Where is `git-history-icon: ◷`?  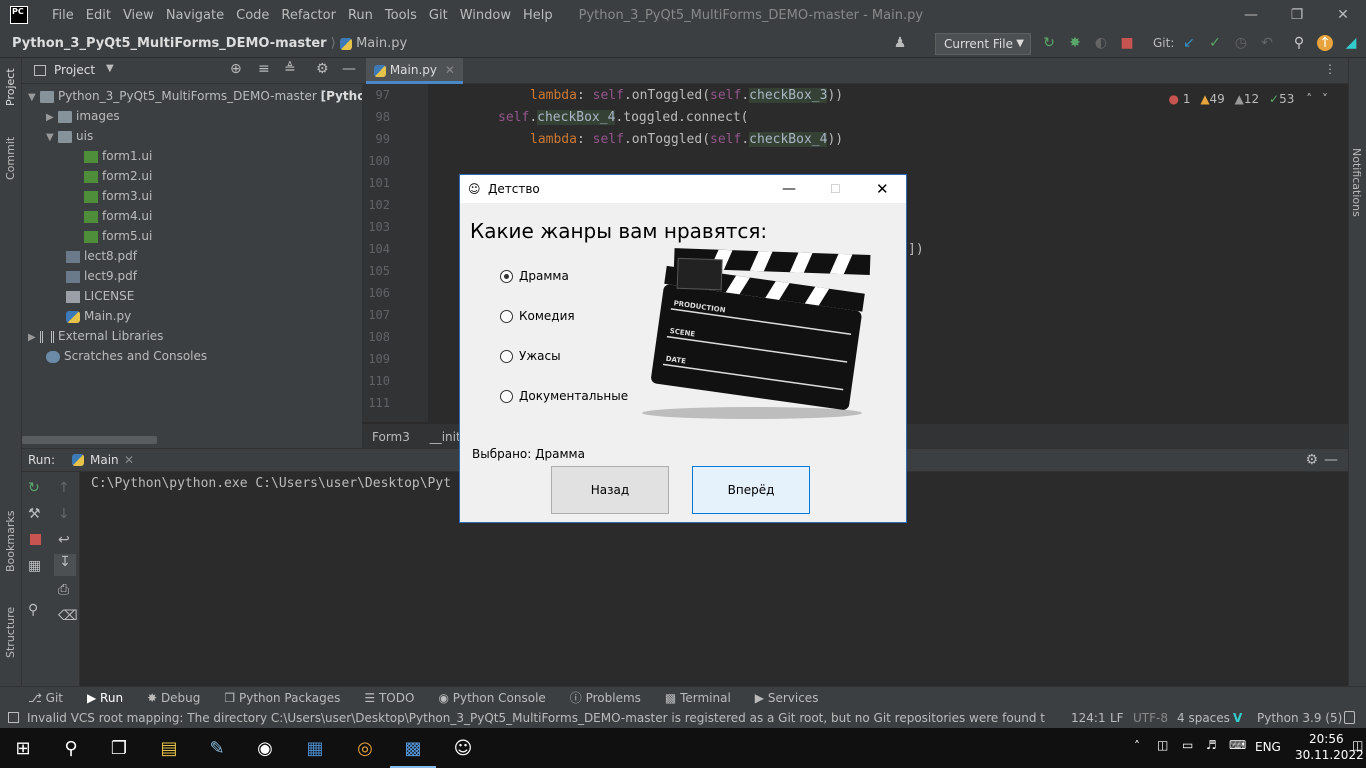
git-history-icon: ◷ is located at coordinates (1241, 43).